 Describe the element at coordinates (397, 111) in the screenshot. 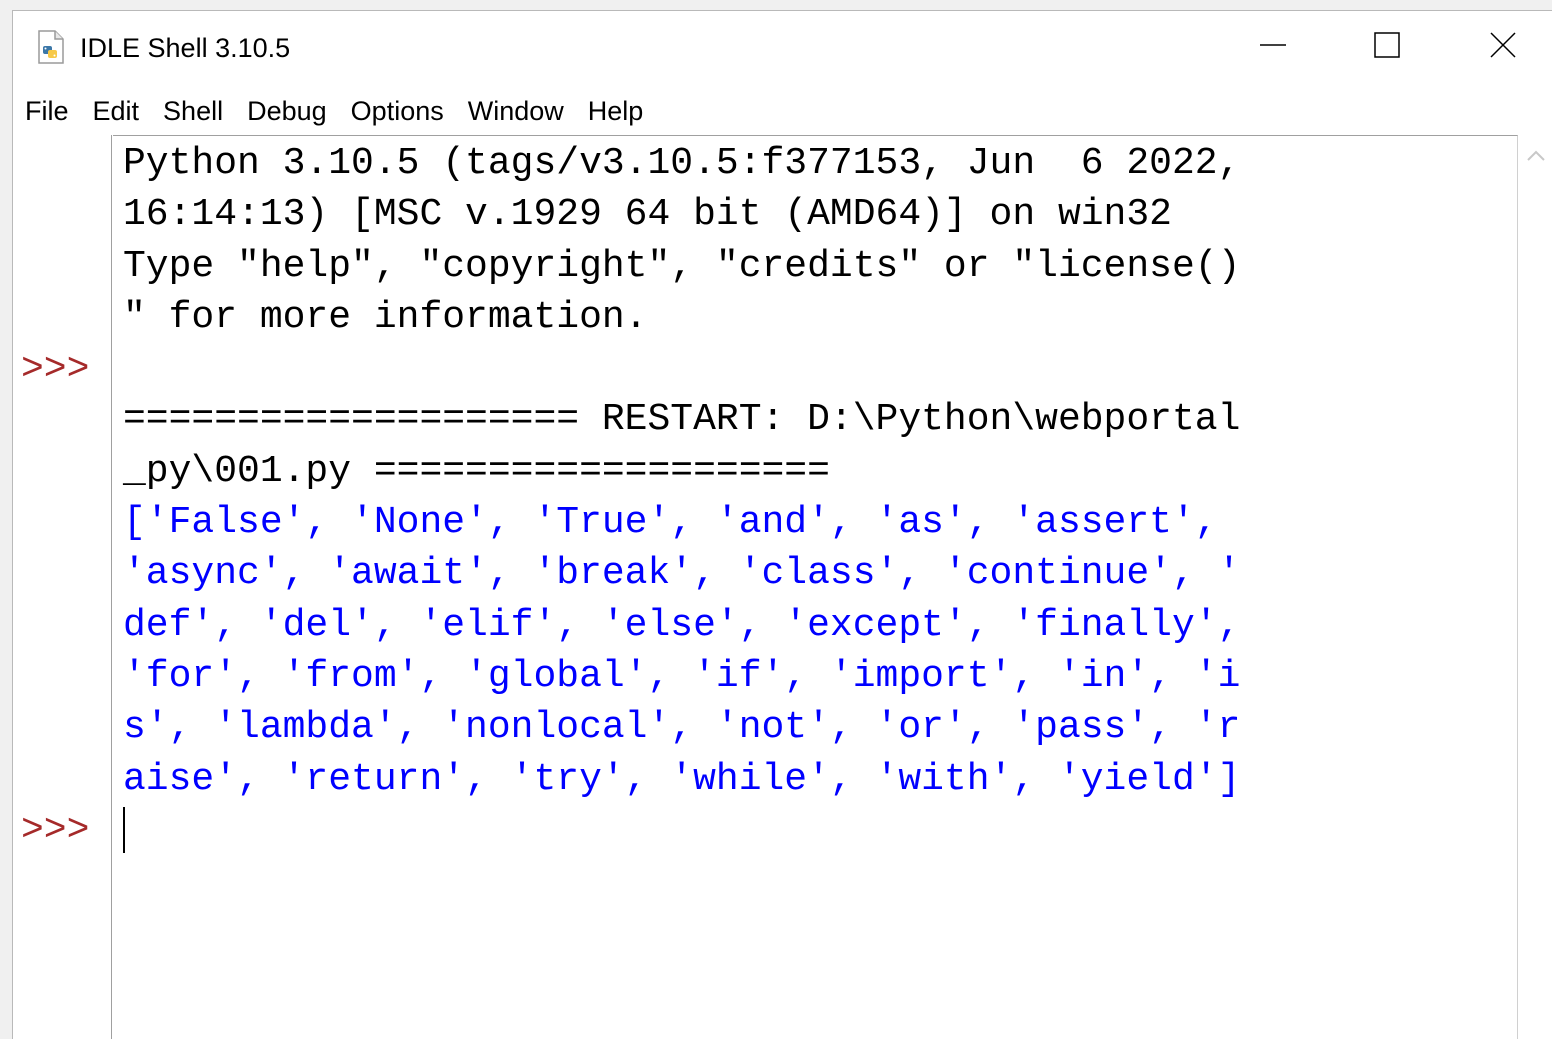

I see `menu-options: Options` at that location.